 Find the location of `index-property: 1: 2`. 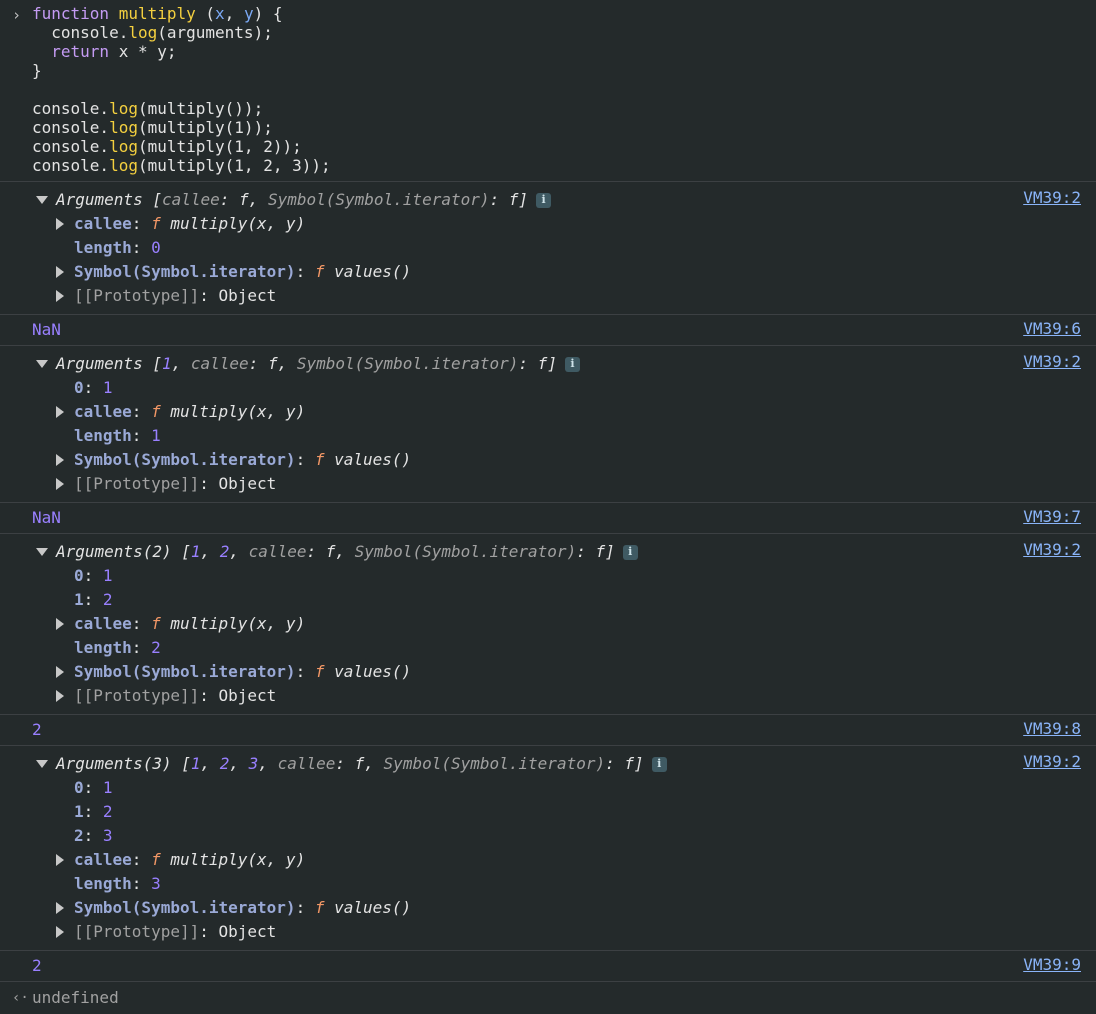

index-property: 1: 2 is located at coordinates (548, 600).